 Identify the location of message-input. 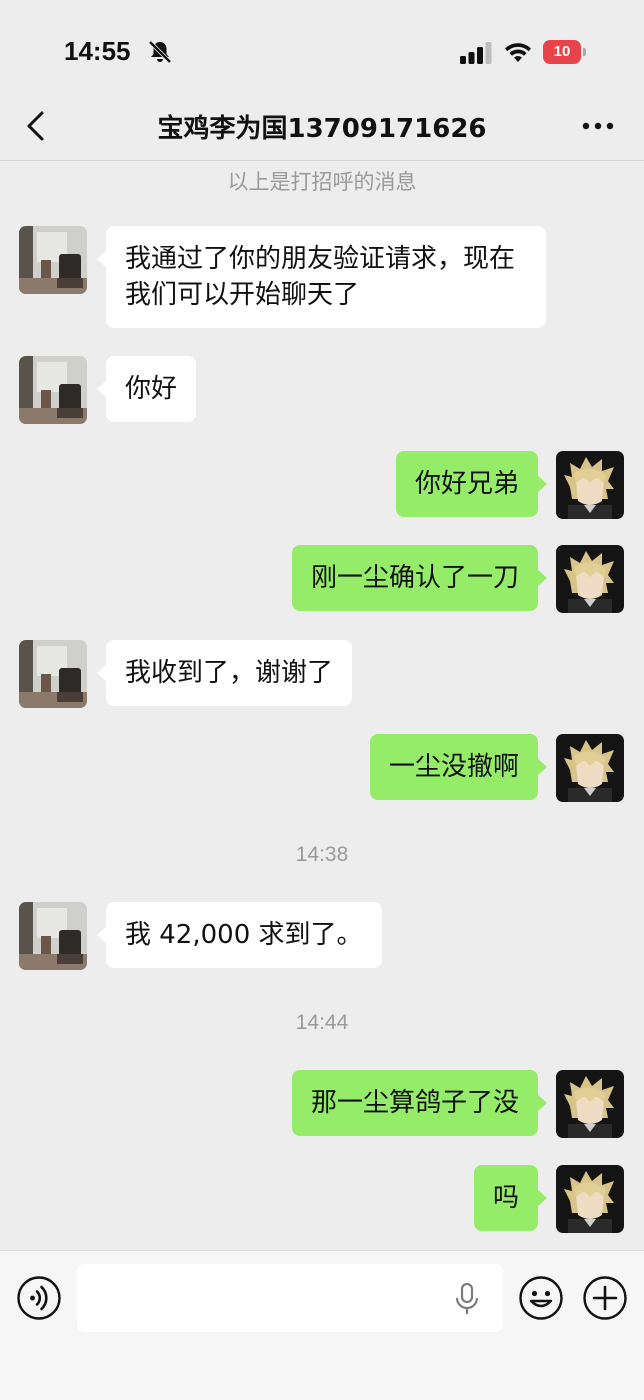
(290, 1298).